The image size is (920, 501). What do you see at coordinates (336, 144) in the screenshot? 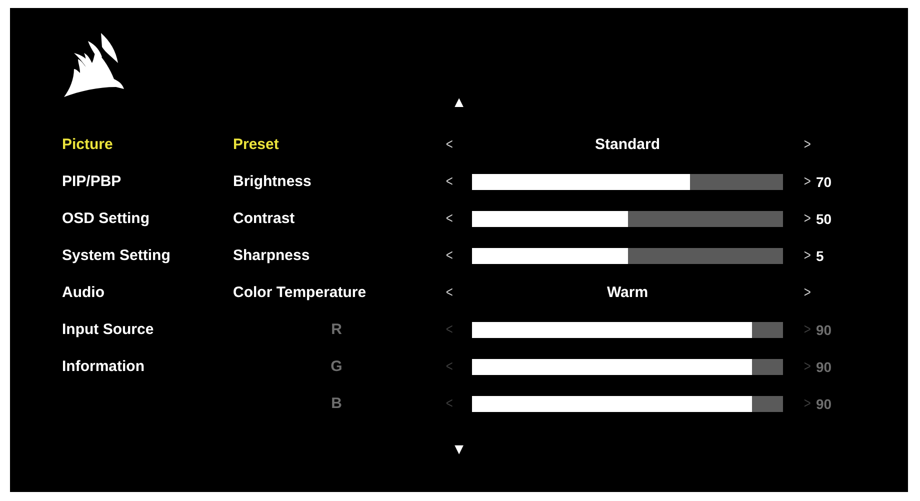
I see `setting-label: Preset` at bounding box center [336, 144].